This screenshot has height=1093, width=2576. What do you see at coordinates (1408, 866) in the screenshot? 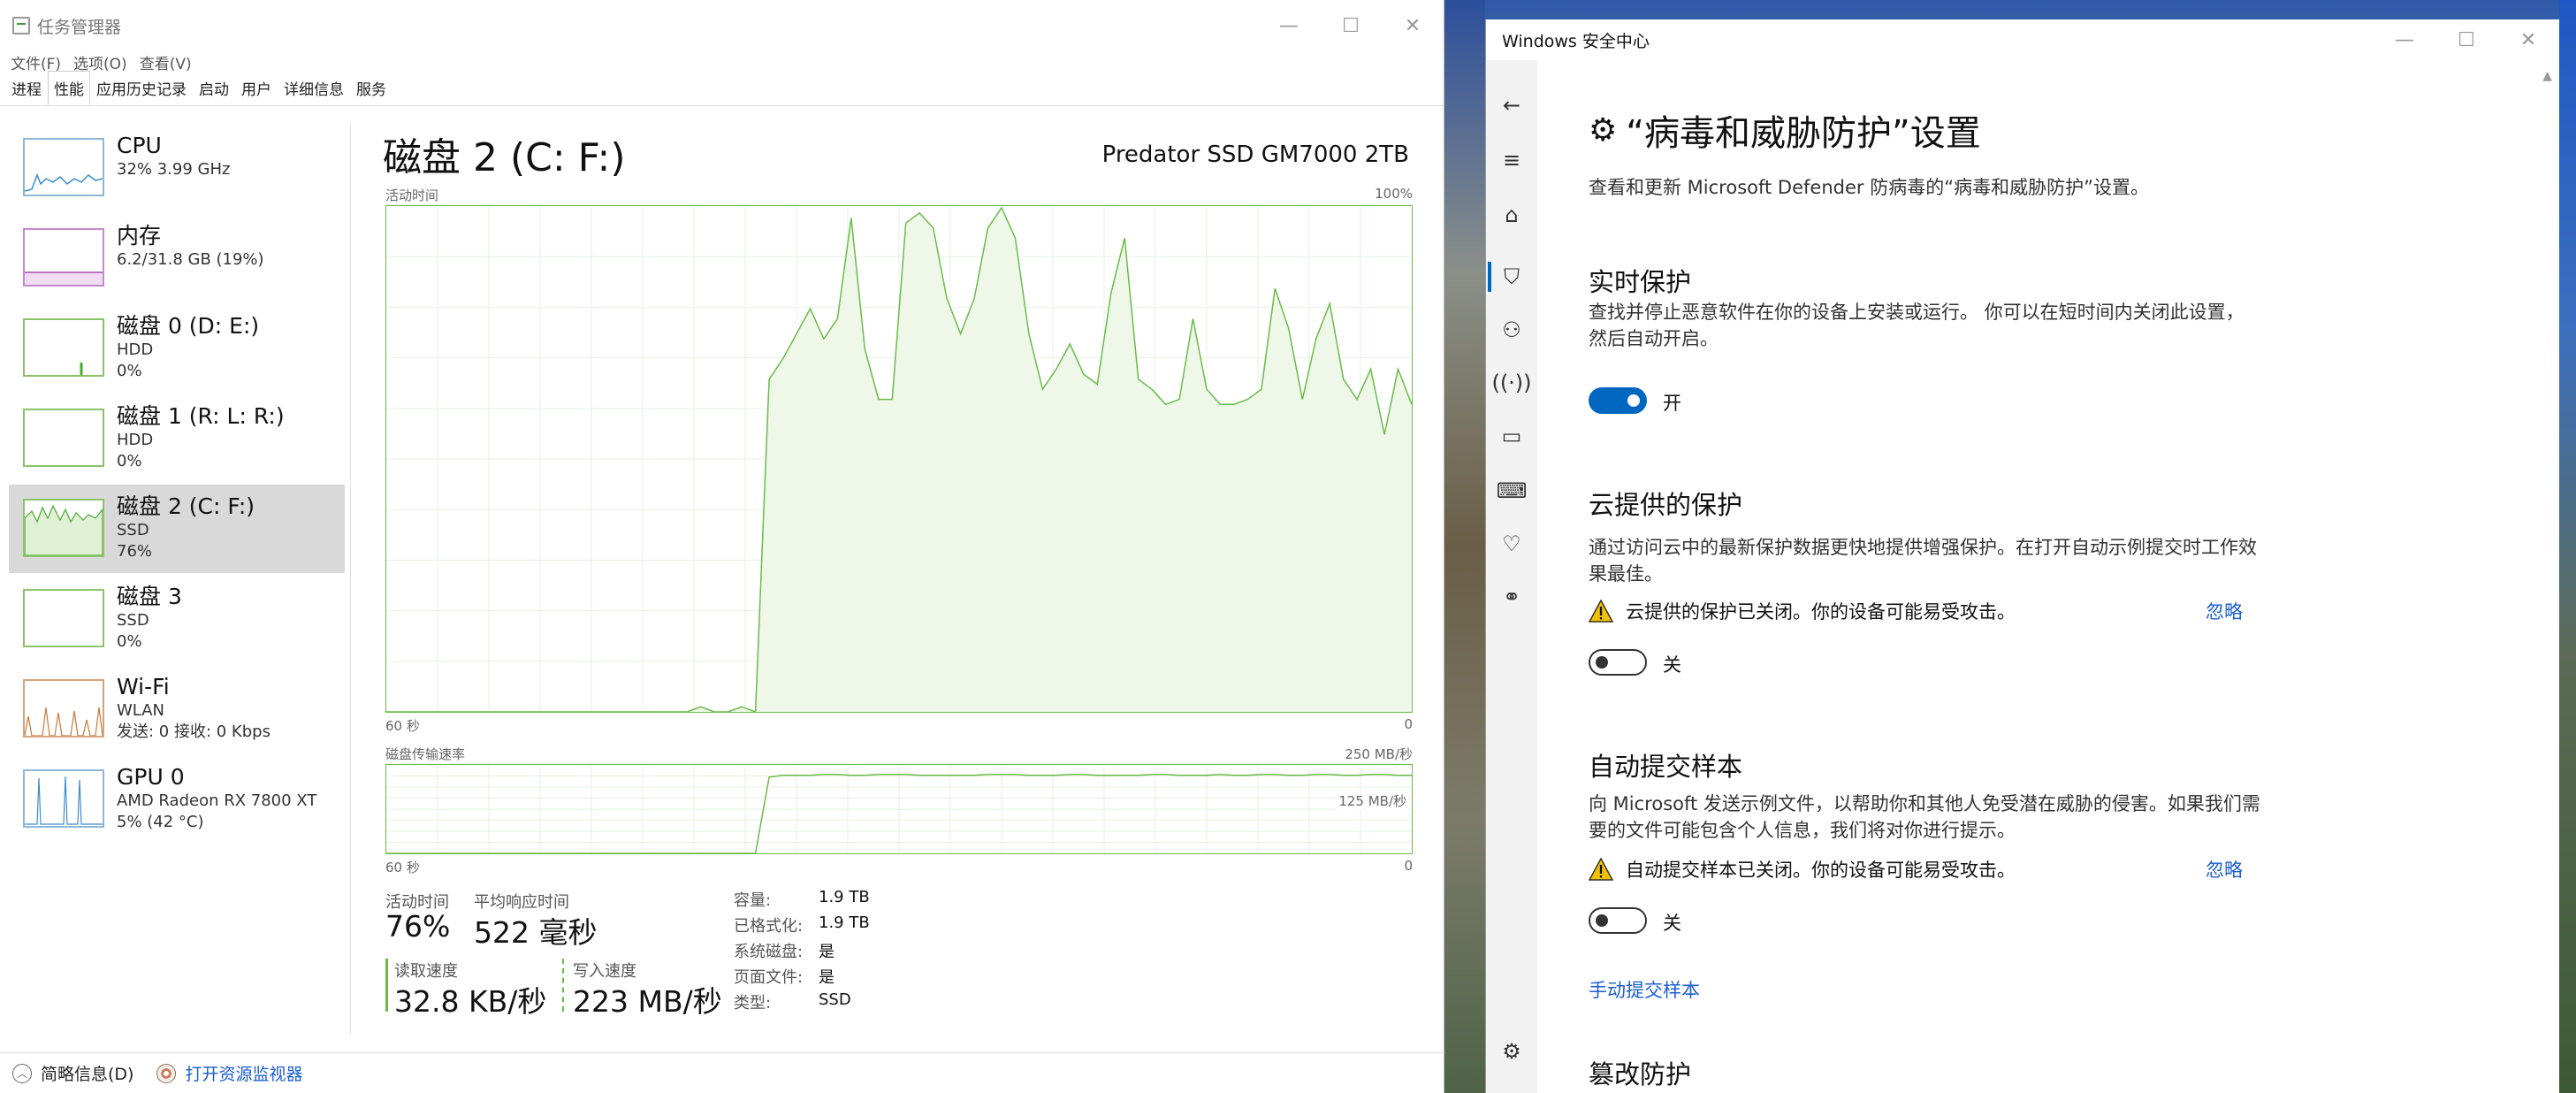
I see `graph2-x-right: 0` at bounding box center [1408, 866].